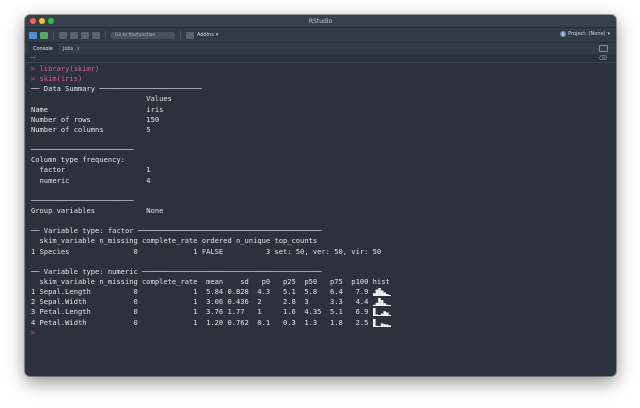 The height and width of the screenshot is (408, 640). What do you see at coordinates (190, 35) in the screenshot?
I see `grid-layout-icon` at bounding box center [190, 35].